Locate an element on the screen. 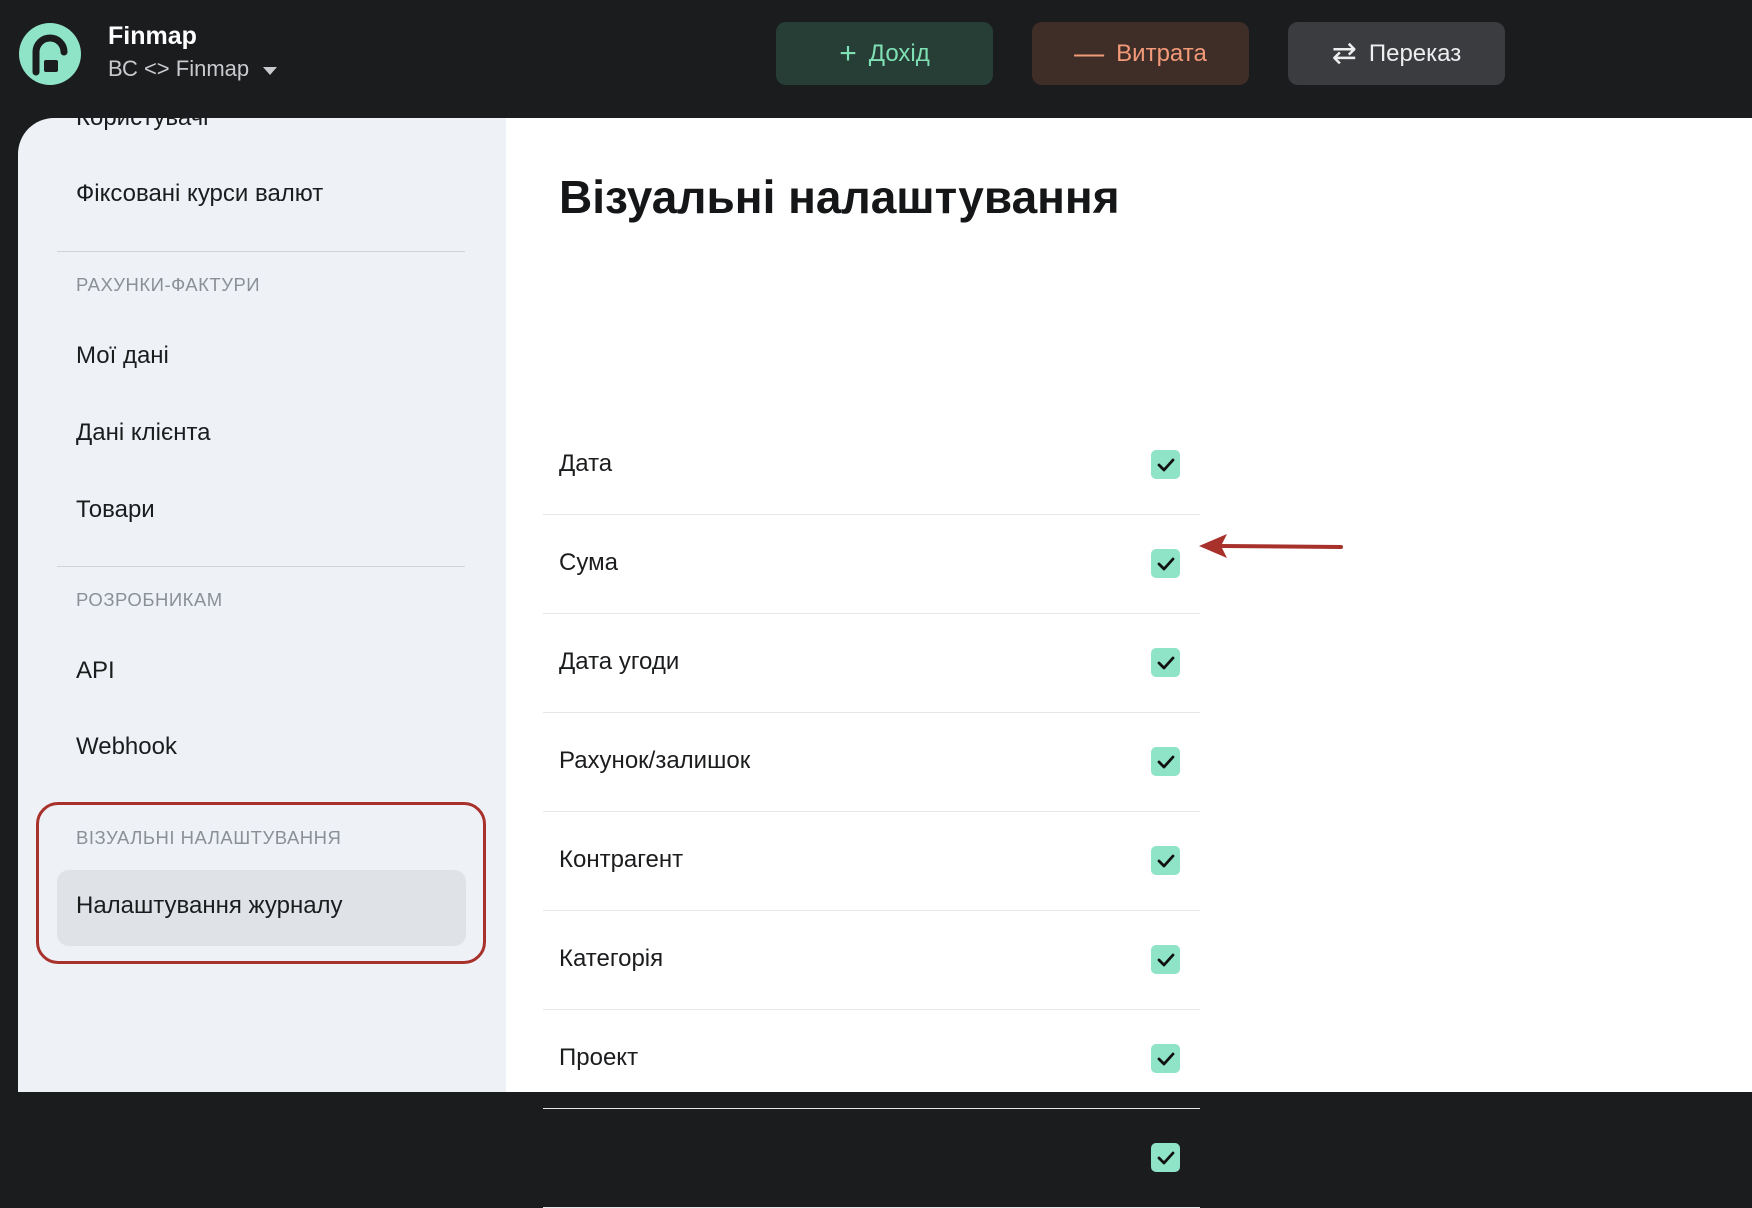 This screenshot has height=1208, width=1752. field-label: Категорія is located at coordinates (611, 958).